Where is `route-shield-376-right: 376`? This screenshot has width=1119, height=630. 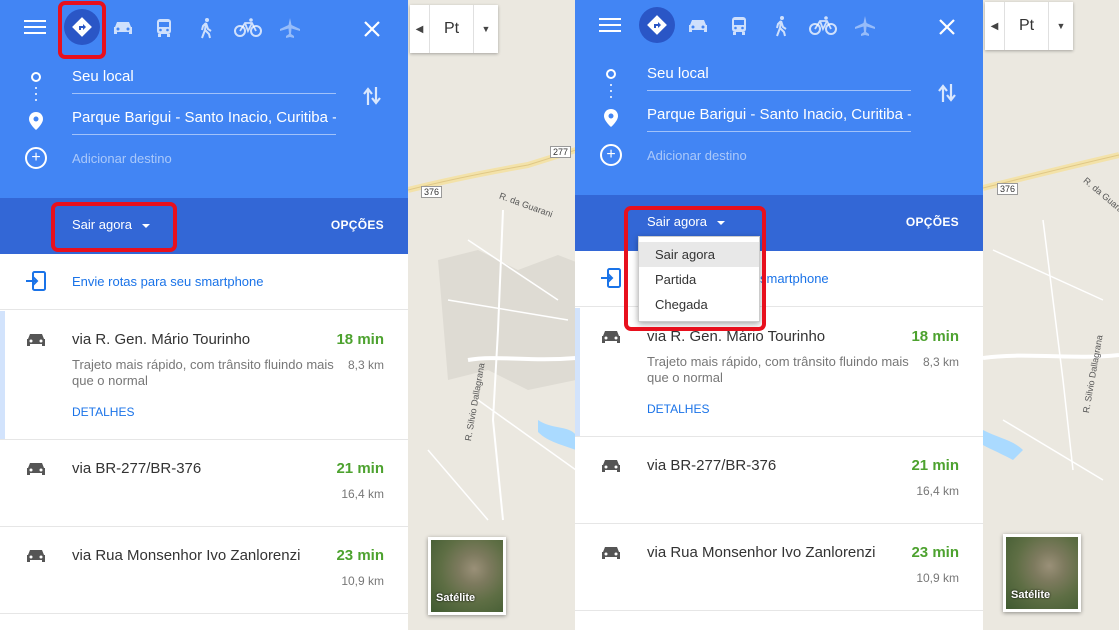 route-shield-376-right: 376 is located at coordinates (1008, 189).